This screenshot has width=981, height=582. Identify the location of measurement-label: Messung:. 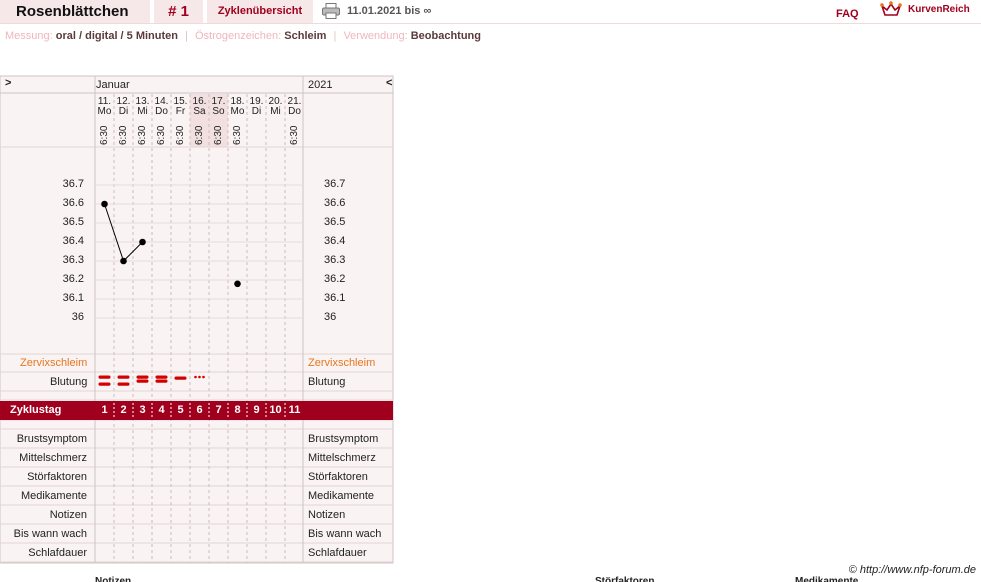
(29, 36).